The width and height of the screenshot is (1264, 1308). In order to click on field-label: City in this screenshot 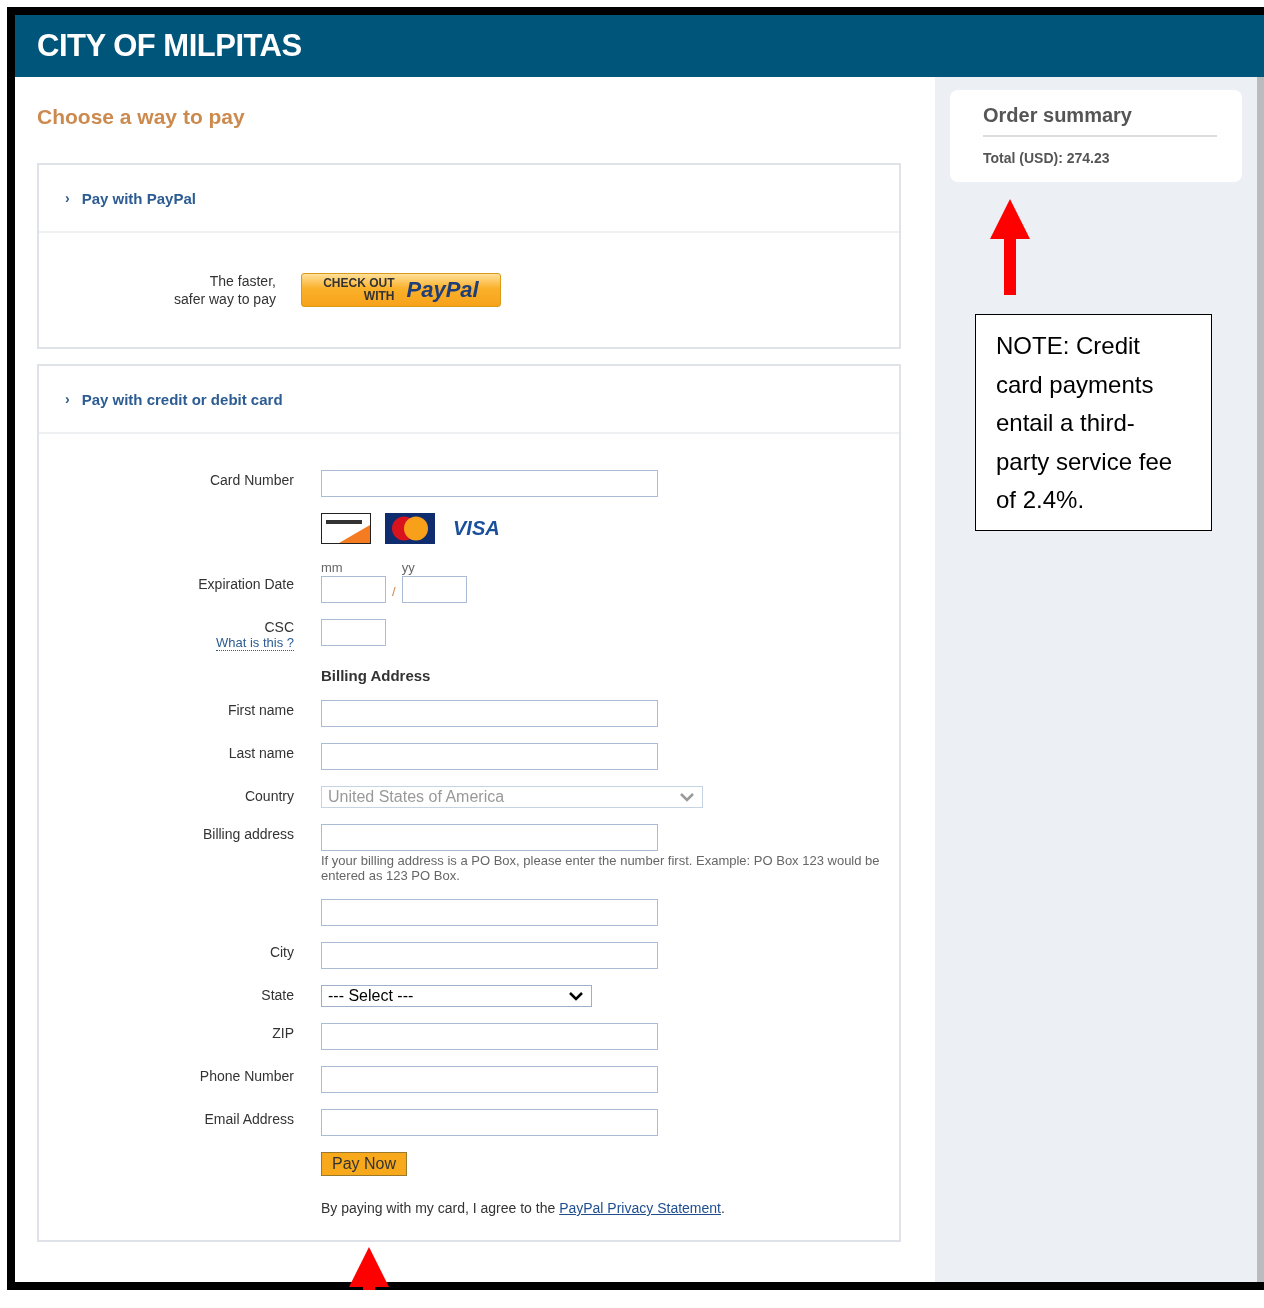, I will do `click(281, 951)`.